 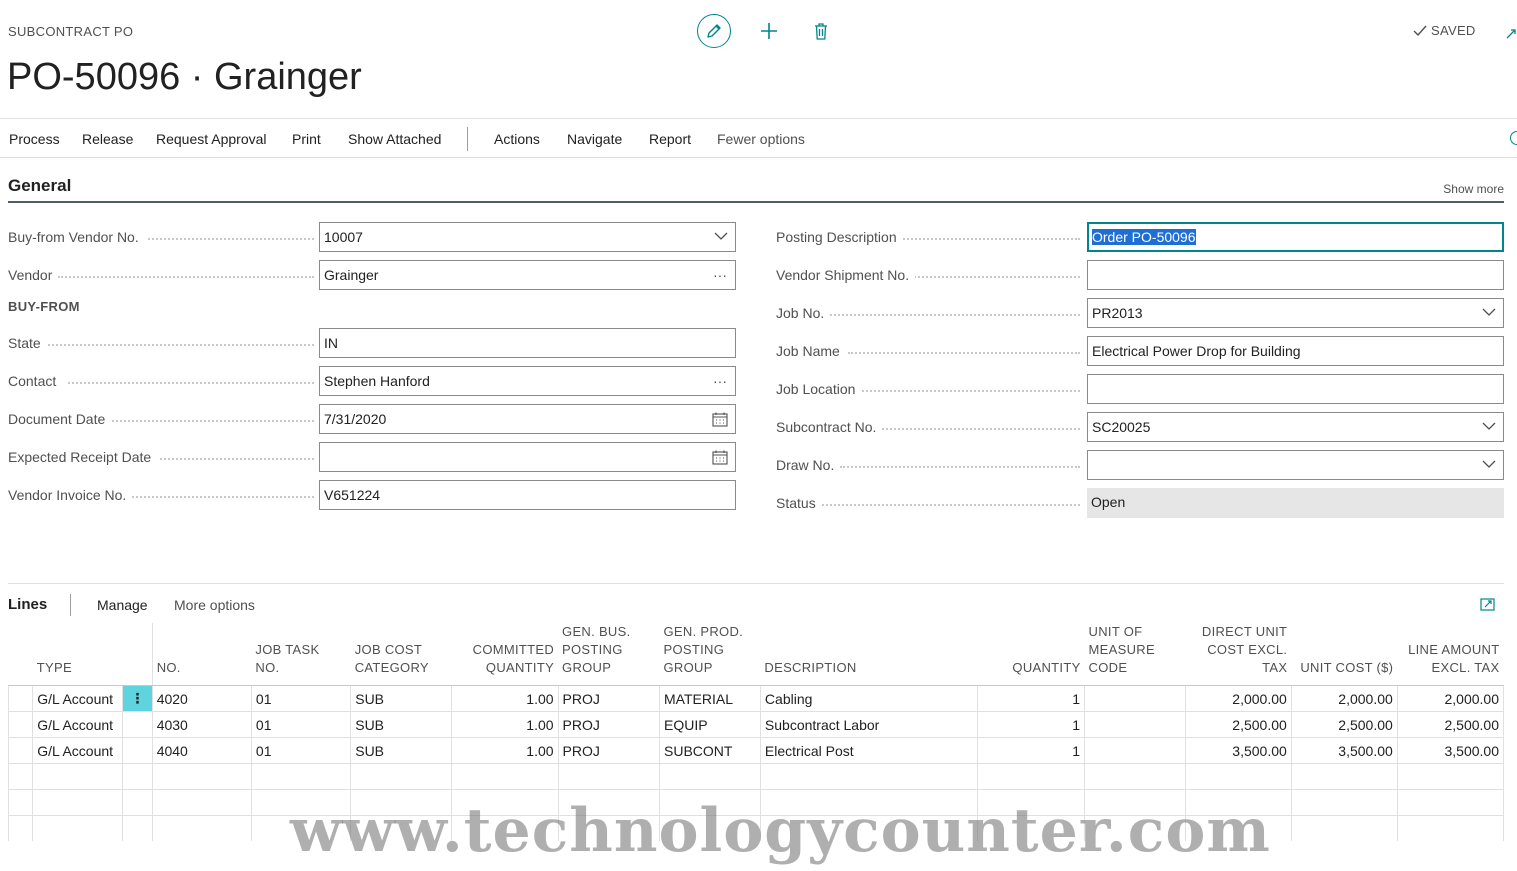 What do you see at coordinates (594, 139) in the screenshot?
I see `navigate-menu: Navigate` at bounding box center [594, 139].